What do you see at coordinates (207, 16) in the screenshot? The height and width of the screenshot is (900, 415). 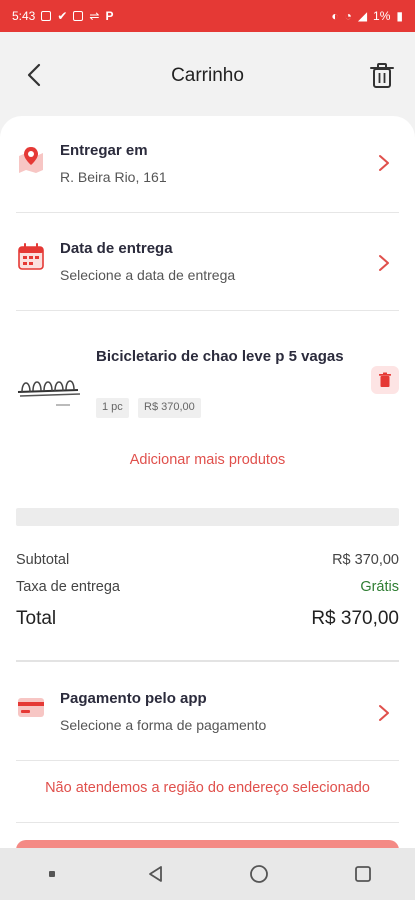 I see `status-bar: 5:43 ✔ ⇌ P ◐ ◔ ◢ 1% ▮` at bounding box center [207, 16].